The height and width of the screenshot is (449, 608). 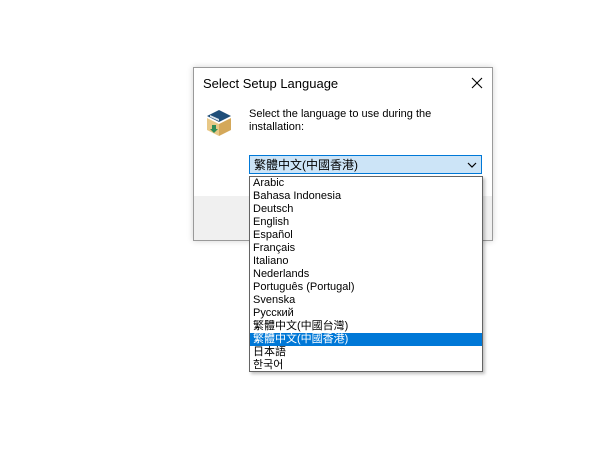 What do you see at coordinates (366, 209) in the screenshot?
I see `language-option-deutsch: Deutsch` at bounding box center [366, 209].